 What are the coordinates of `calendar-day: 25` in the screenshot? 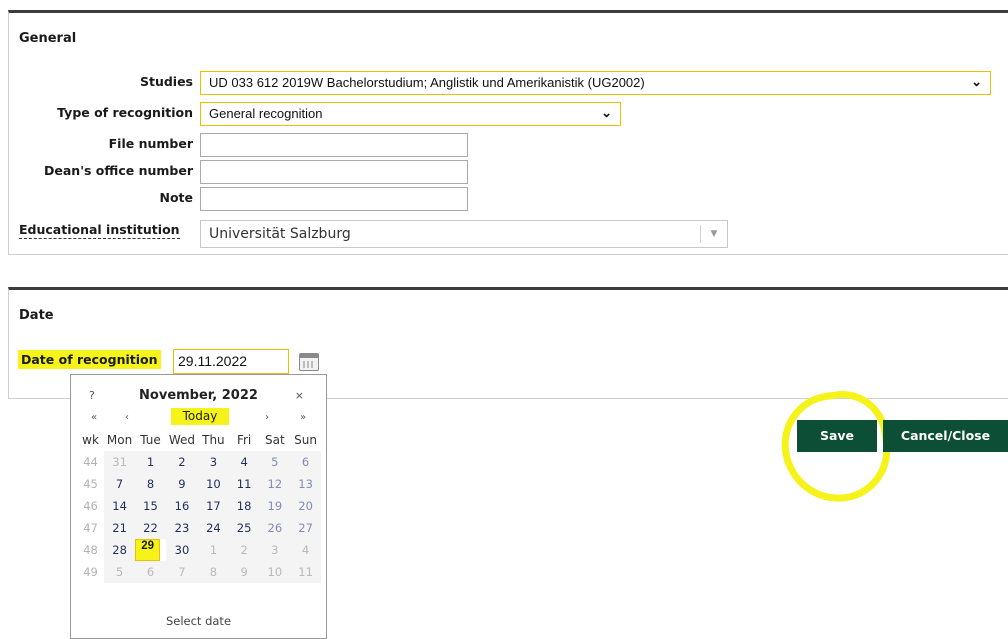 It's located at (244, 528).